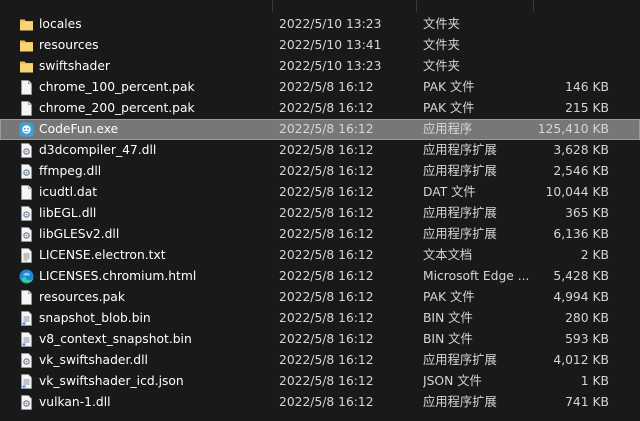 Image resolution: width=640 pixels, height=421 pixels. I want to click on file-row: resources 2022/5/10 13:41 文件夹, so click(320, 45).